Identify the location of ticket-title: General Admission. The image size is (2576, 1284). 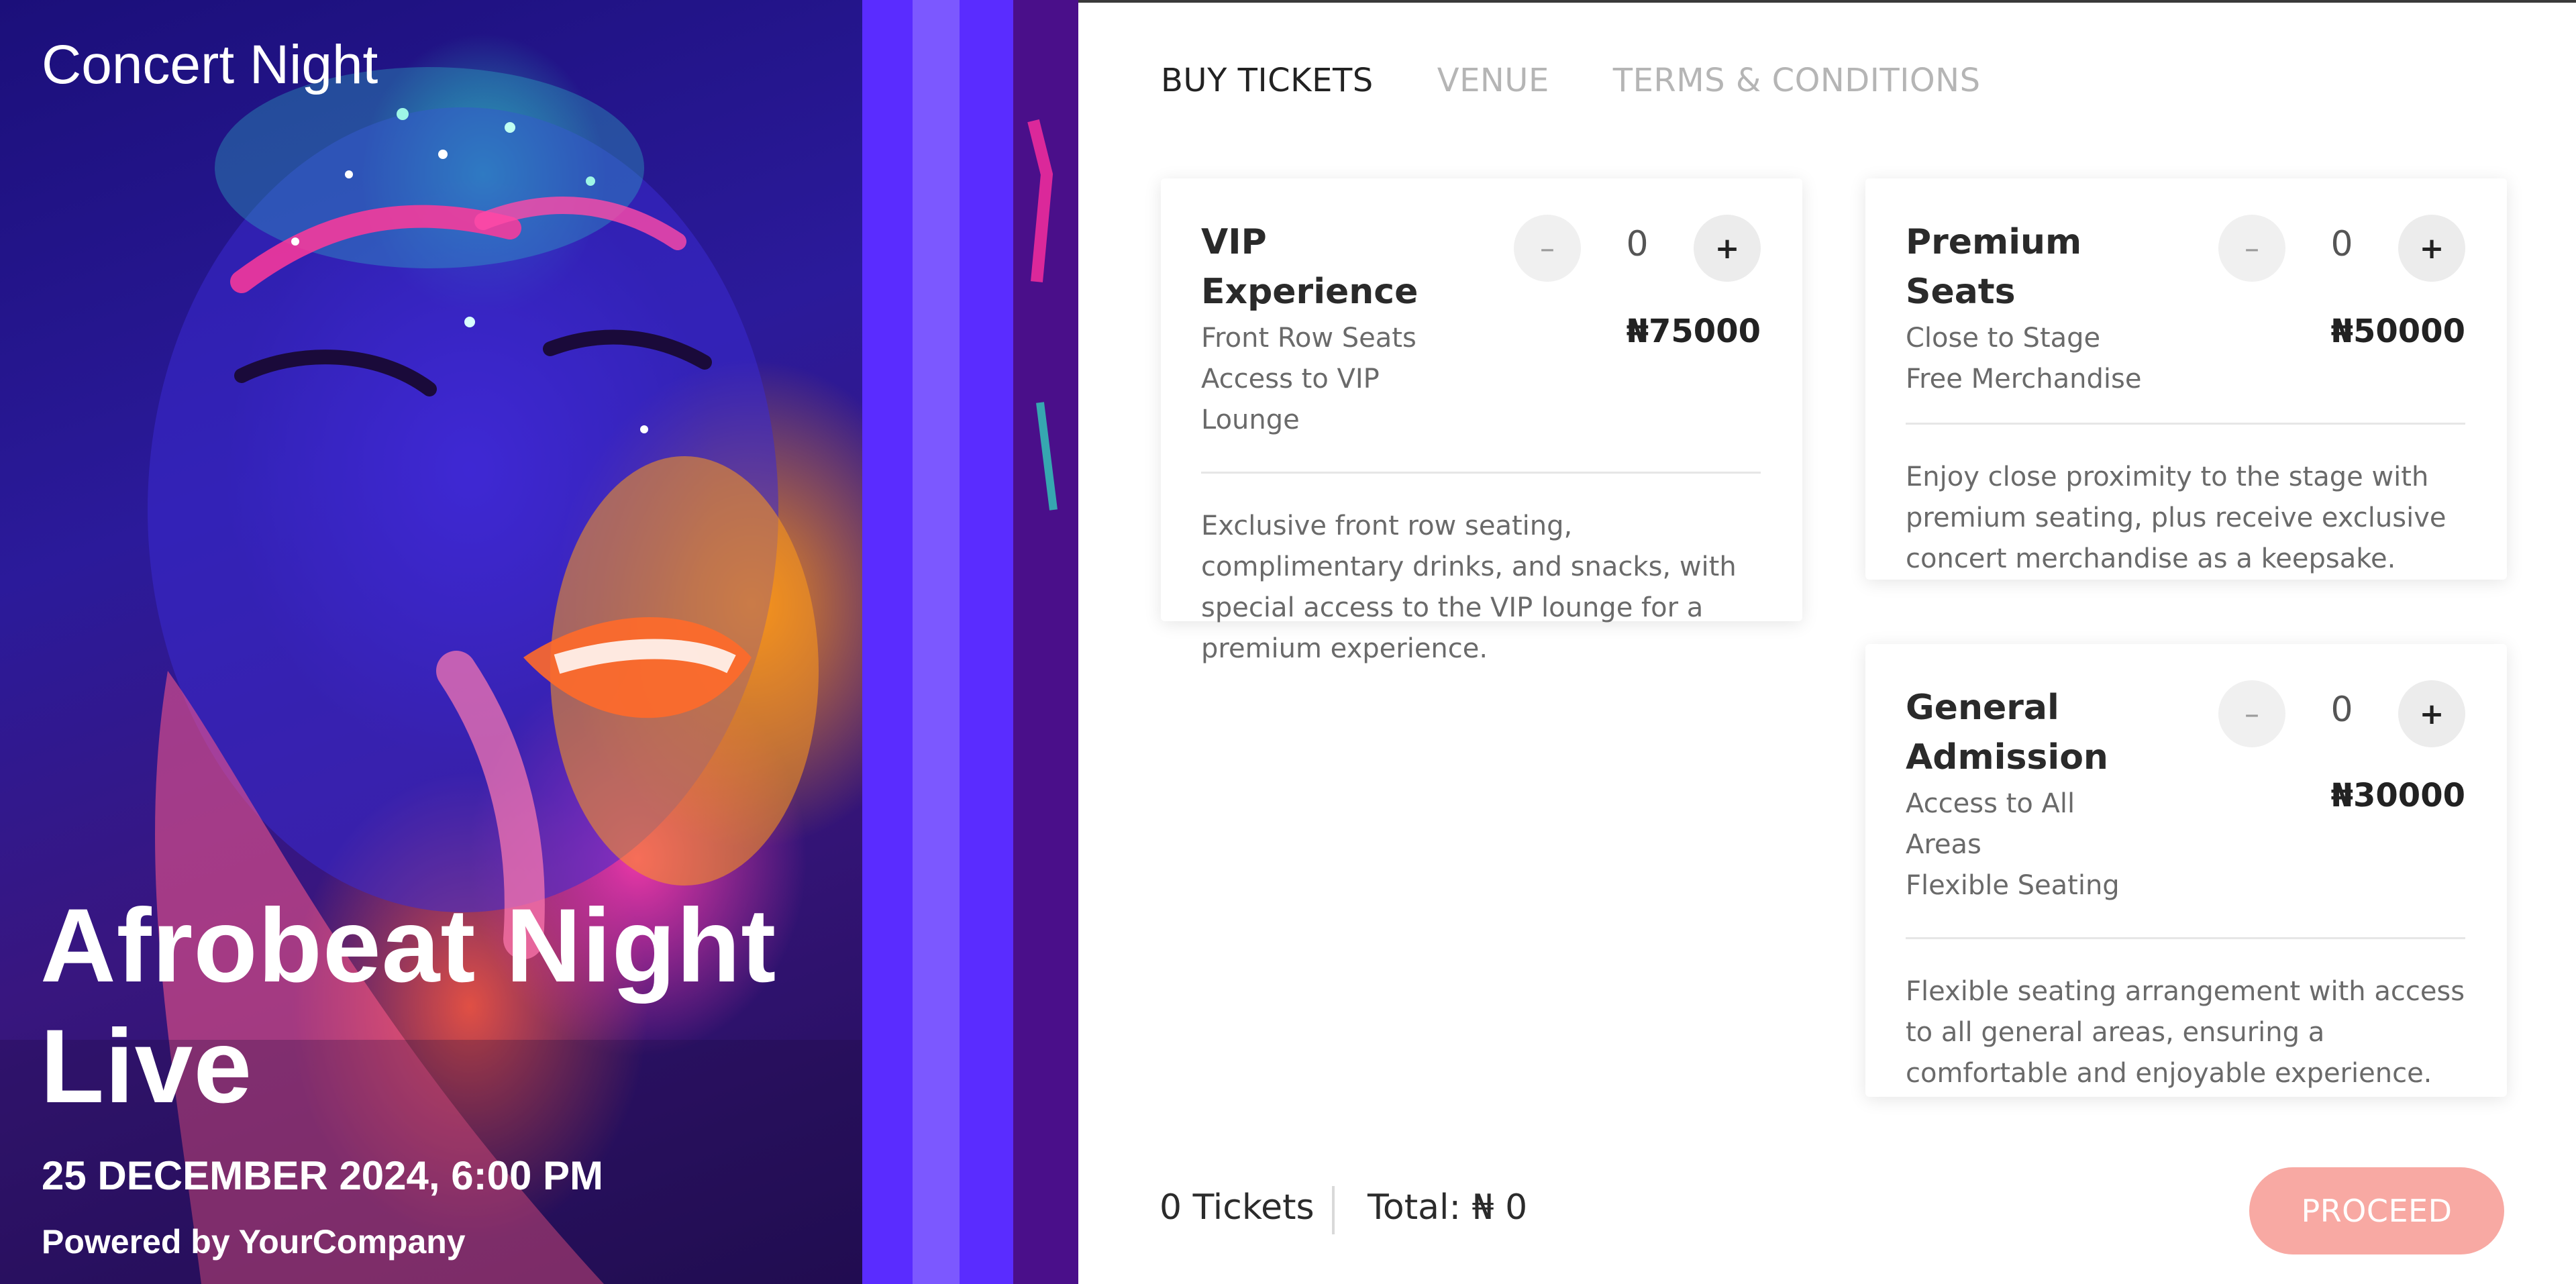
(2007, 733).